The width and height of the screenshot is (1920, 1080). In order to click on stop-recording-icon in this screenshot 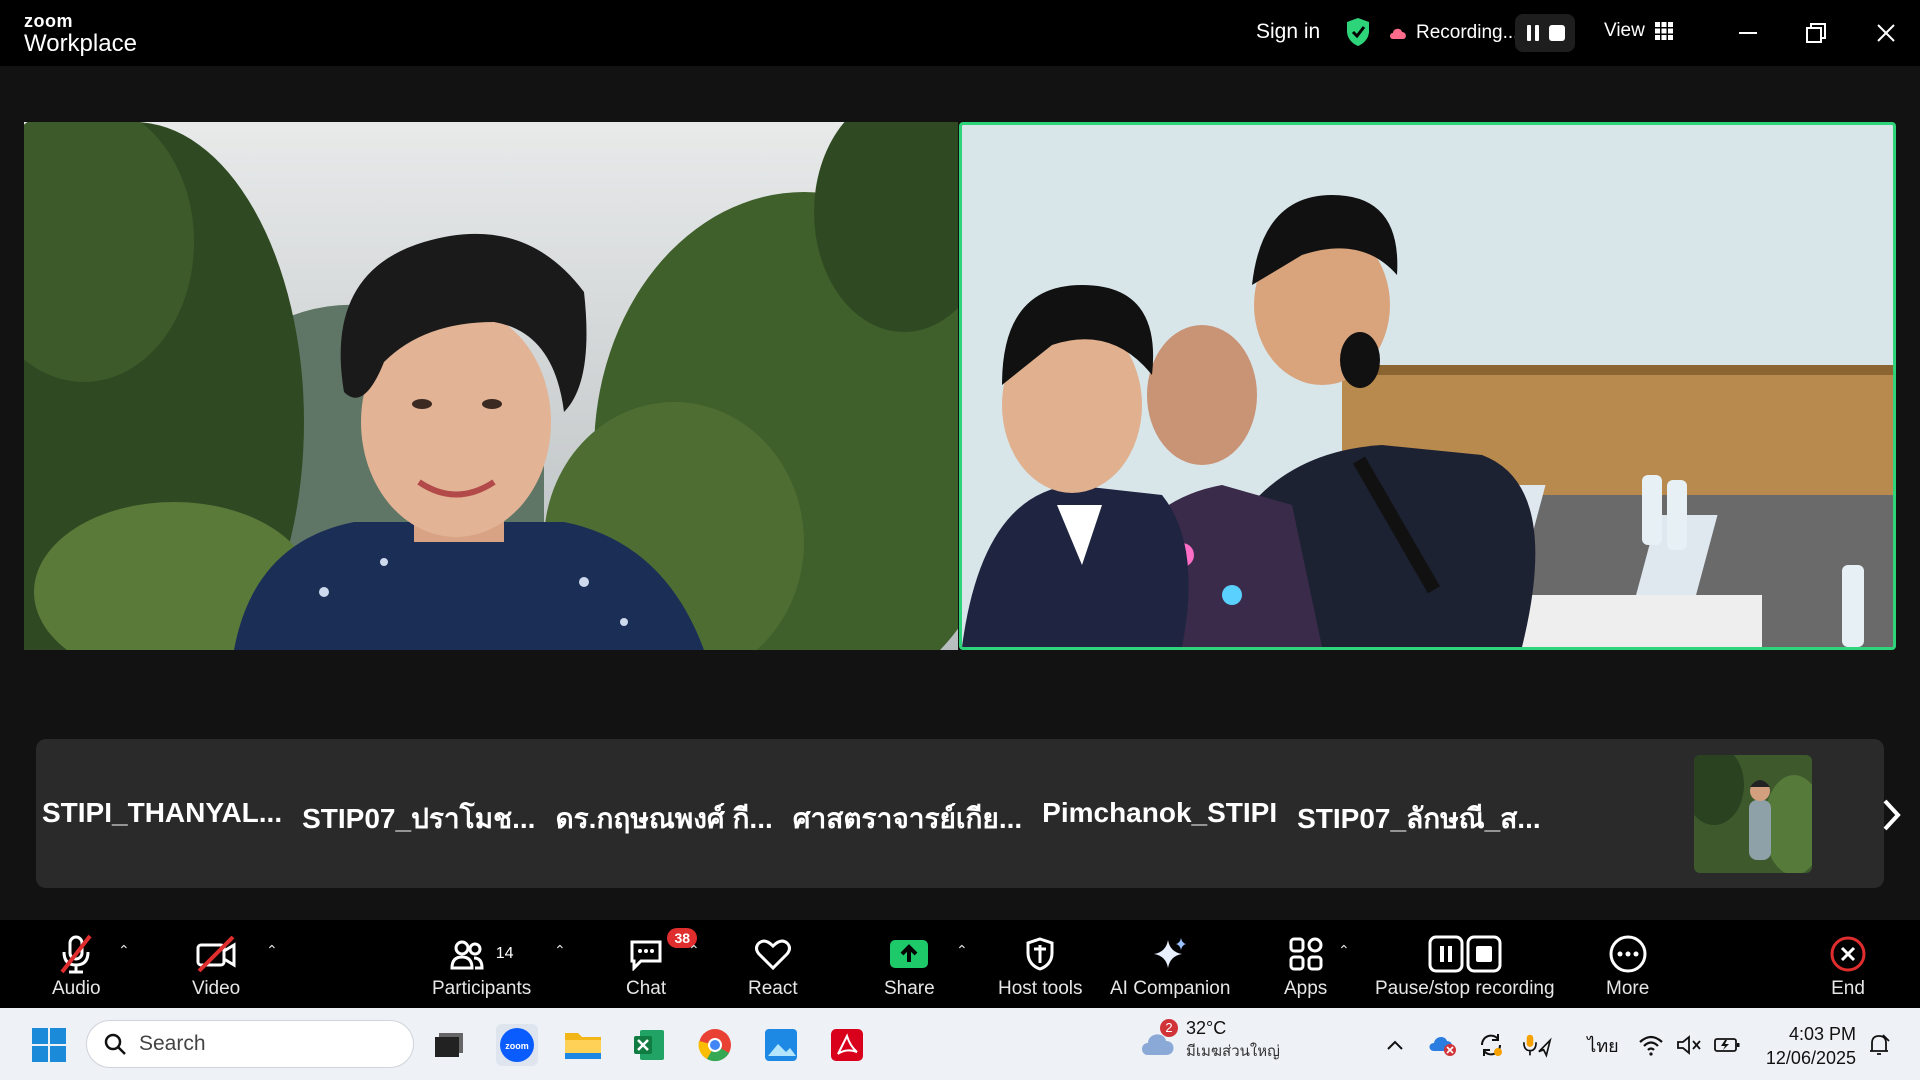, I will do `click(1557, 33)`.